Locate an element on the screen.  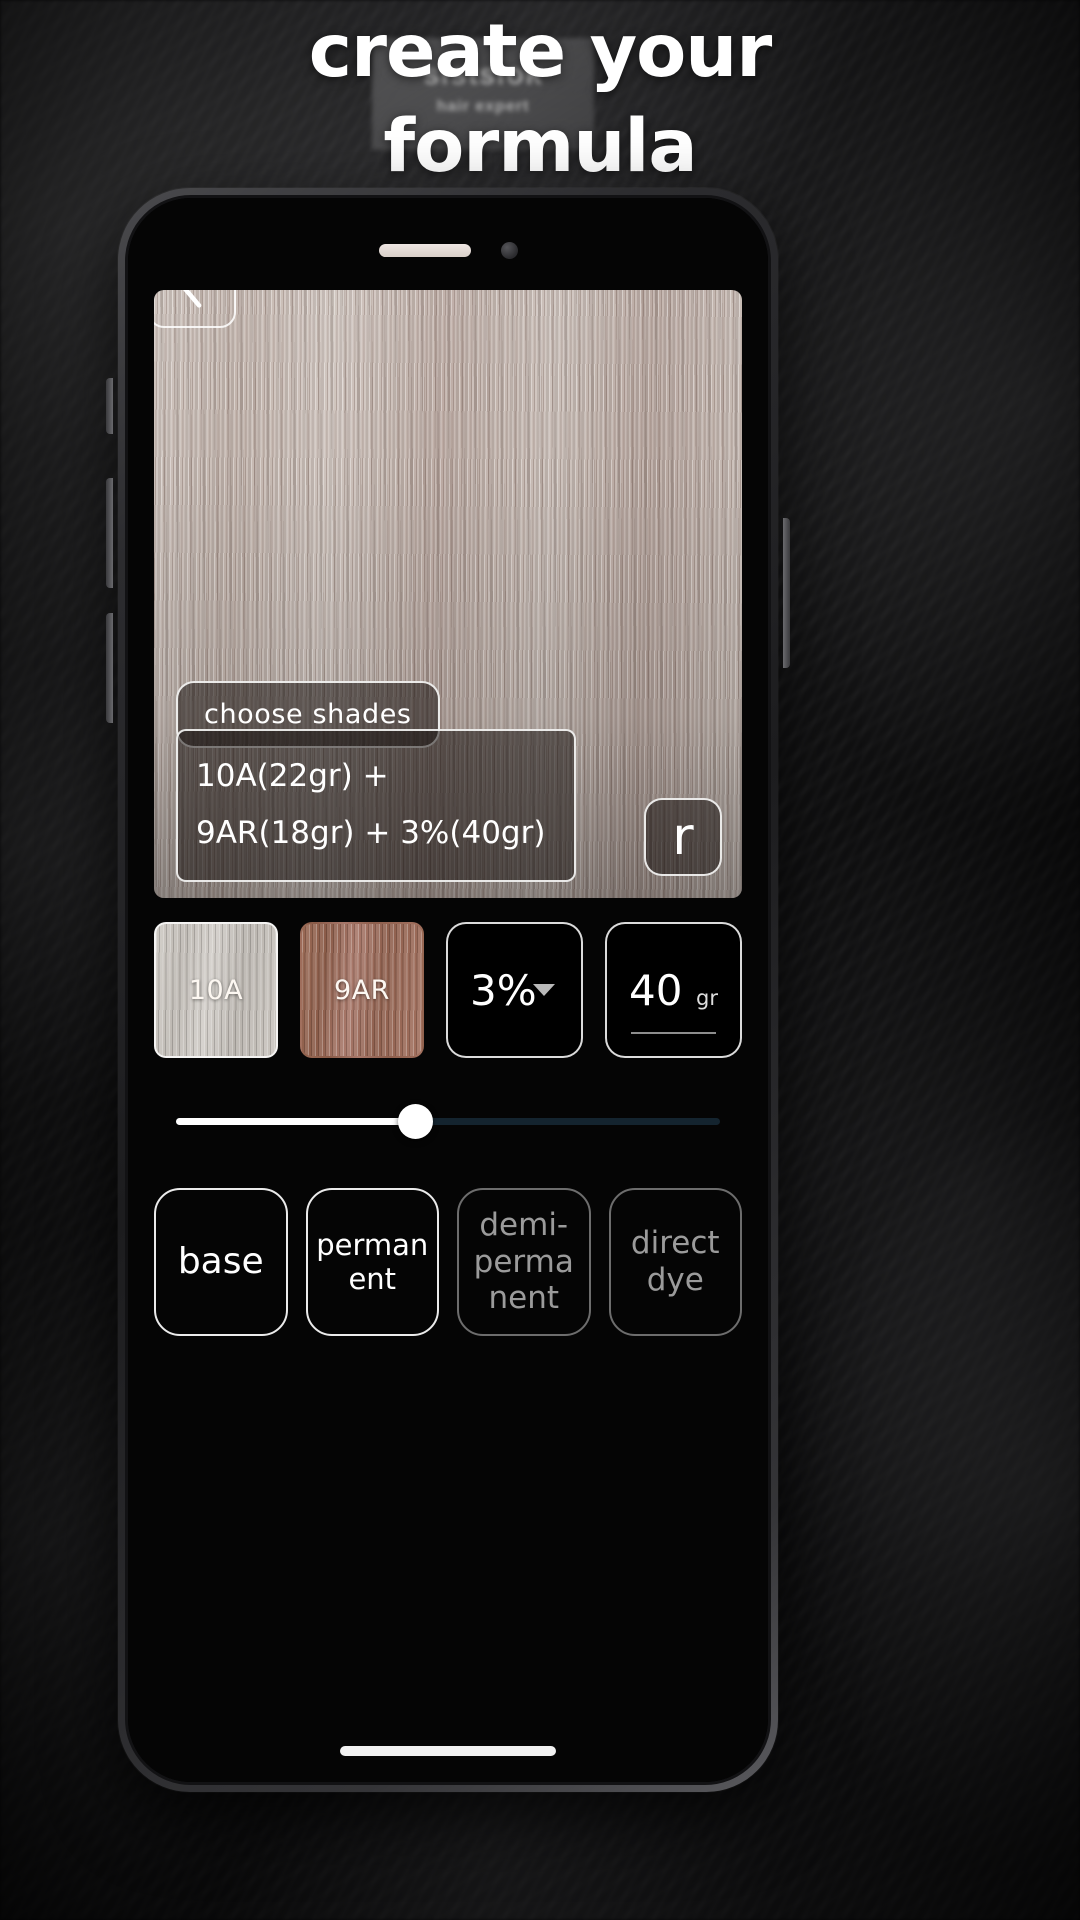
type-button-label: direct dye is located at coordinates (675, 1261).